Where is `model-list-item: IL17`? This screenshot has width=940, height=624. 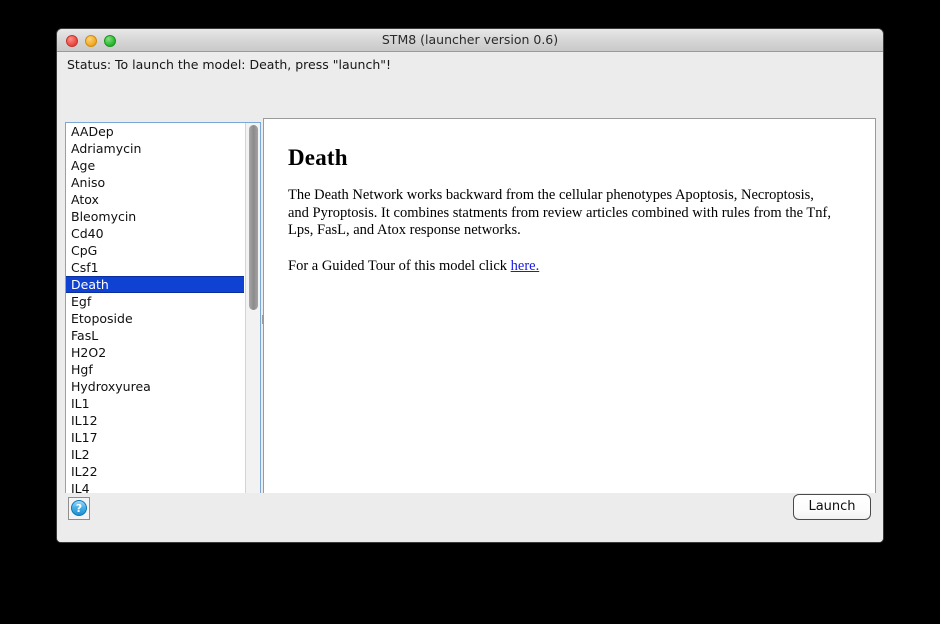
model-list-item: IL17 is located at coordinates (155, 437).